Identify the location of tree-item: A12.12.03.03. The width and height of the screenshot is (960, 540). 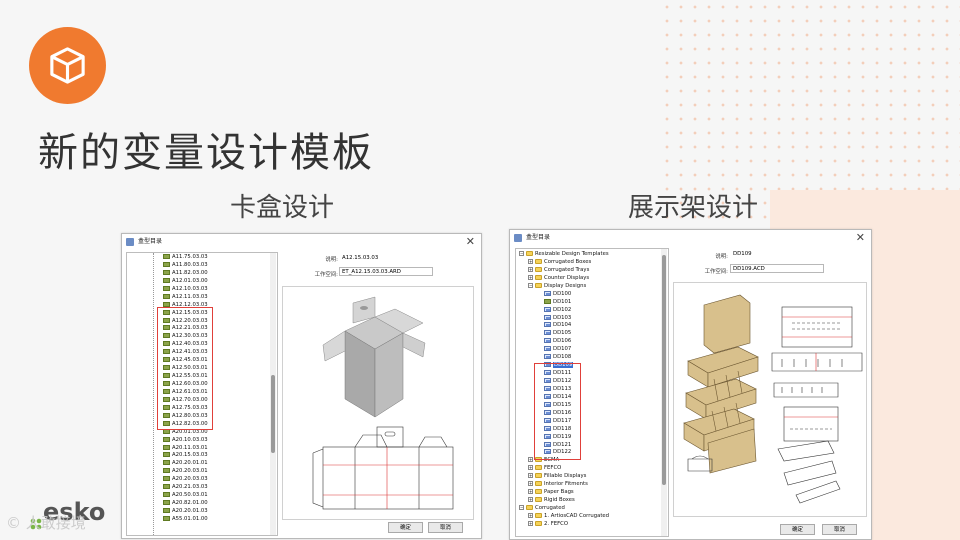
(185, 305).